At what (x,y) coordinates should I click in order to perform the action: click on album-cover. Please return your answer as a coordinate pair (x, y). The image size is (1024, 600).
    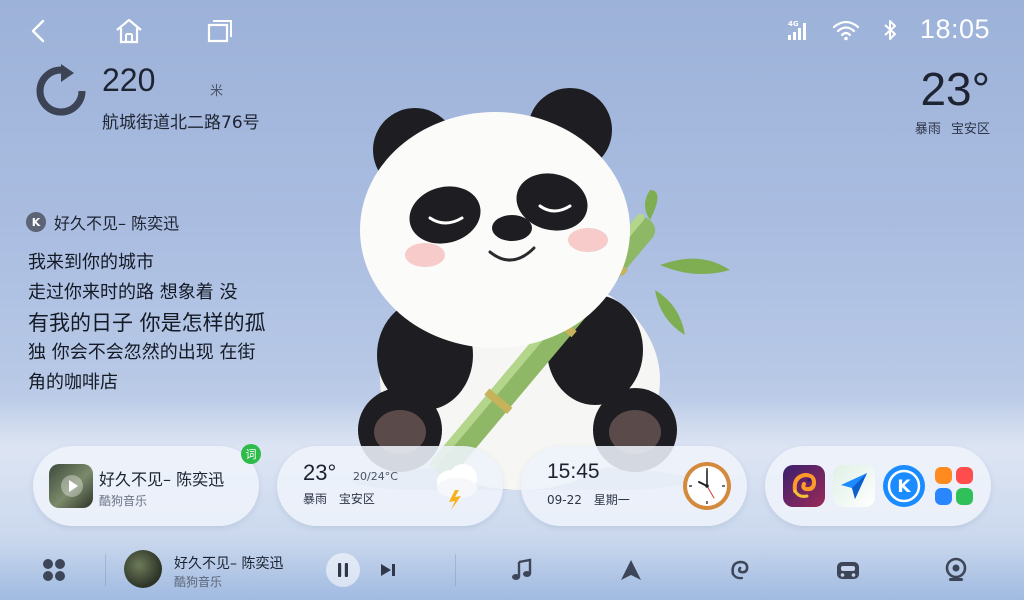
    Looking at the image, I should click on (71, 486).